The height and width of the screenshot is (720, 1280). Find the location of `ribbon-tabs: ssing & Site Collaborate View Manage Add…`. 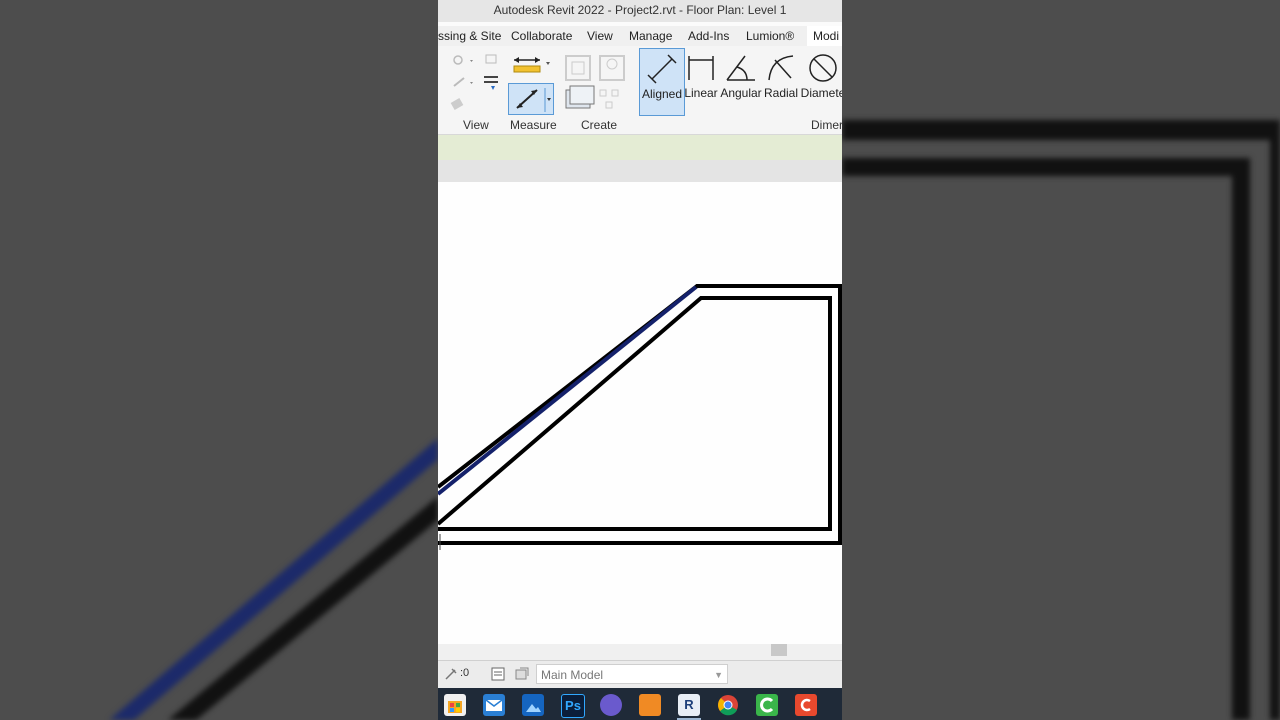

ribbon-tabs: ssing & Site Collaborate View Manage Add… is located at coordinates (640, 36).